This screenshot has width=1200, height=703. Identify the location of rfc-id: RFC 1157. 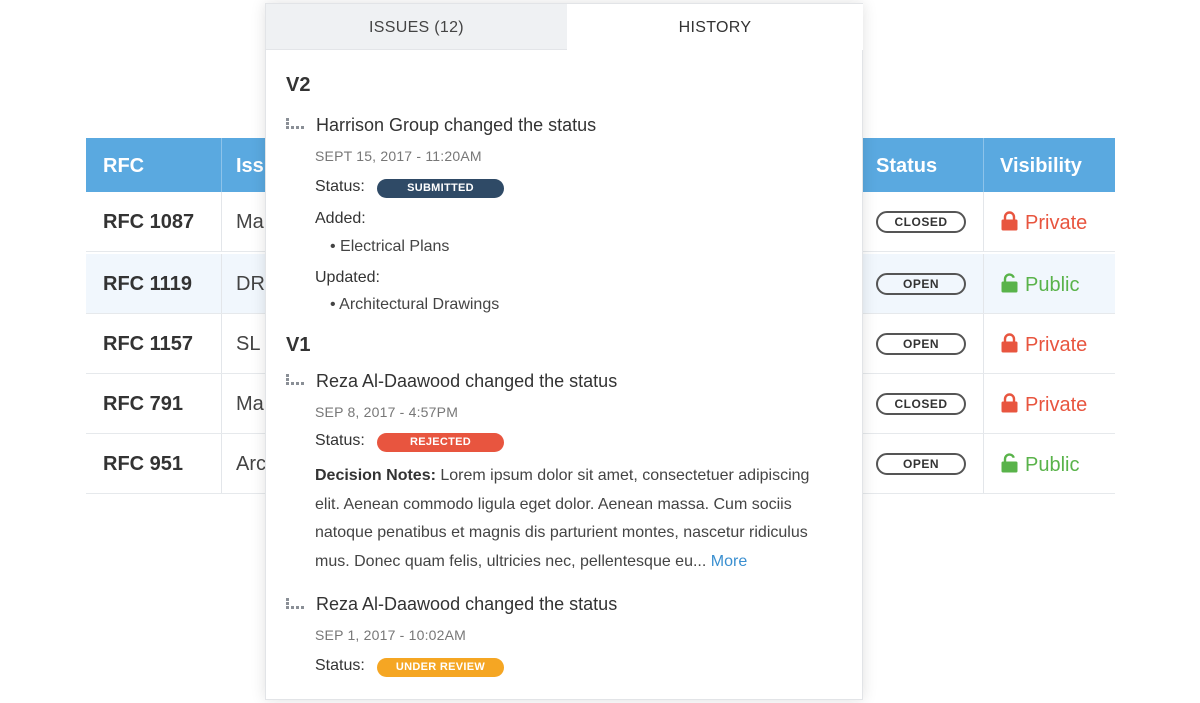
(148, 344).